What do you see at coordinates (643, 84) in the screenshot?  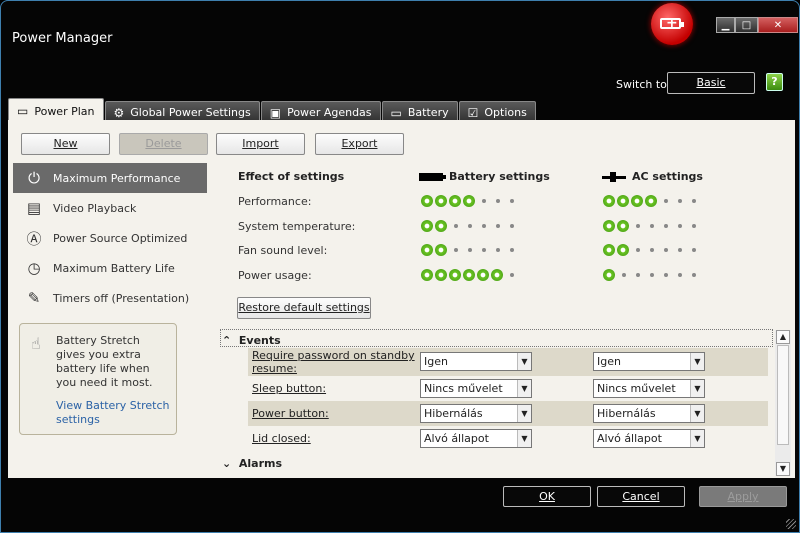 I see `switch-to-label: Switch to:` at bounding box center [643, 84].